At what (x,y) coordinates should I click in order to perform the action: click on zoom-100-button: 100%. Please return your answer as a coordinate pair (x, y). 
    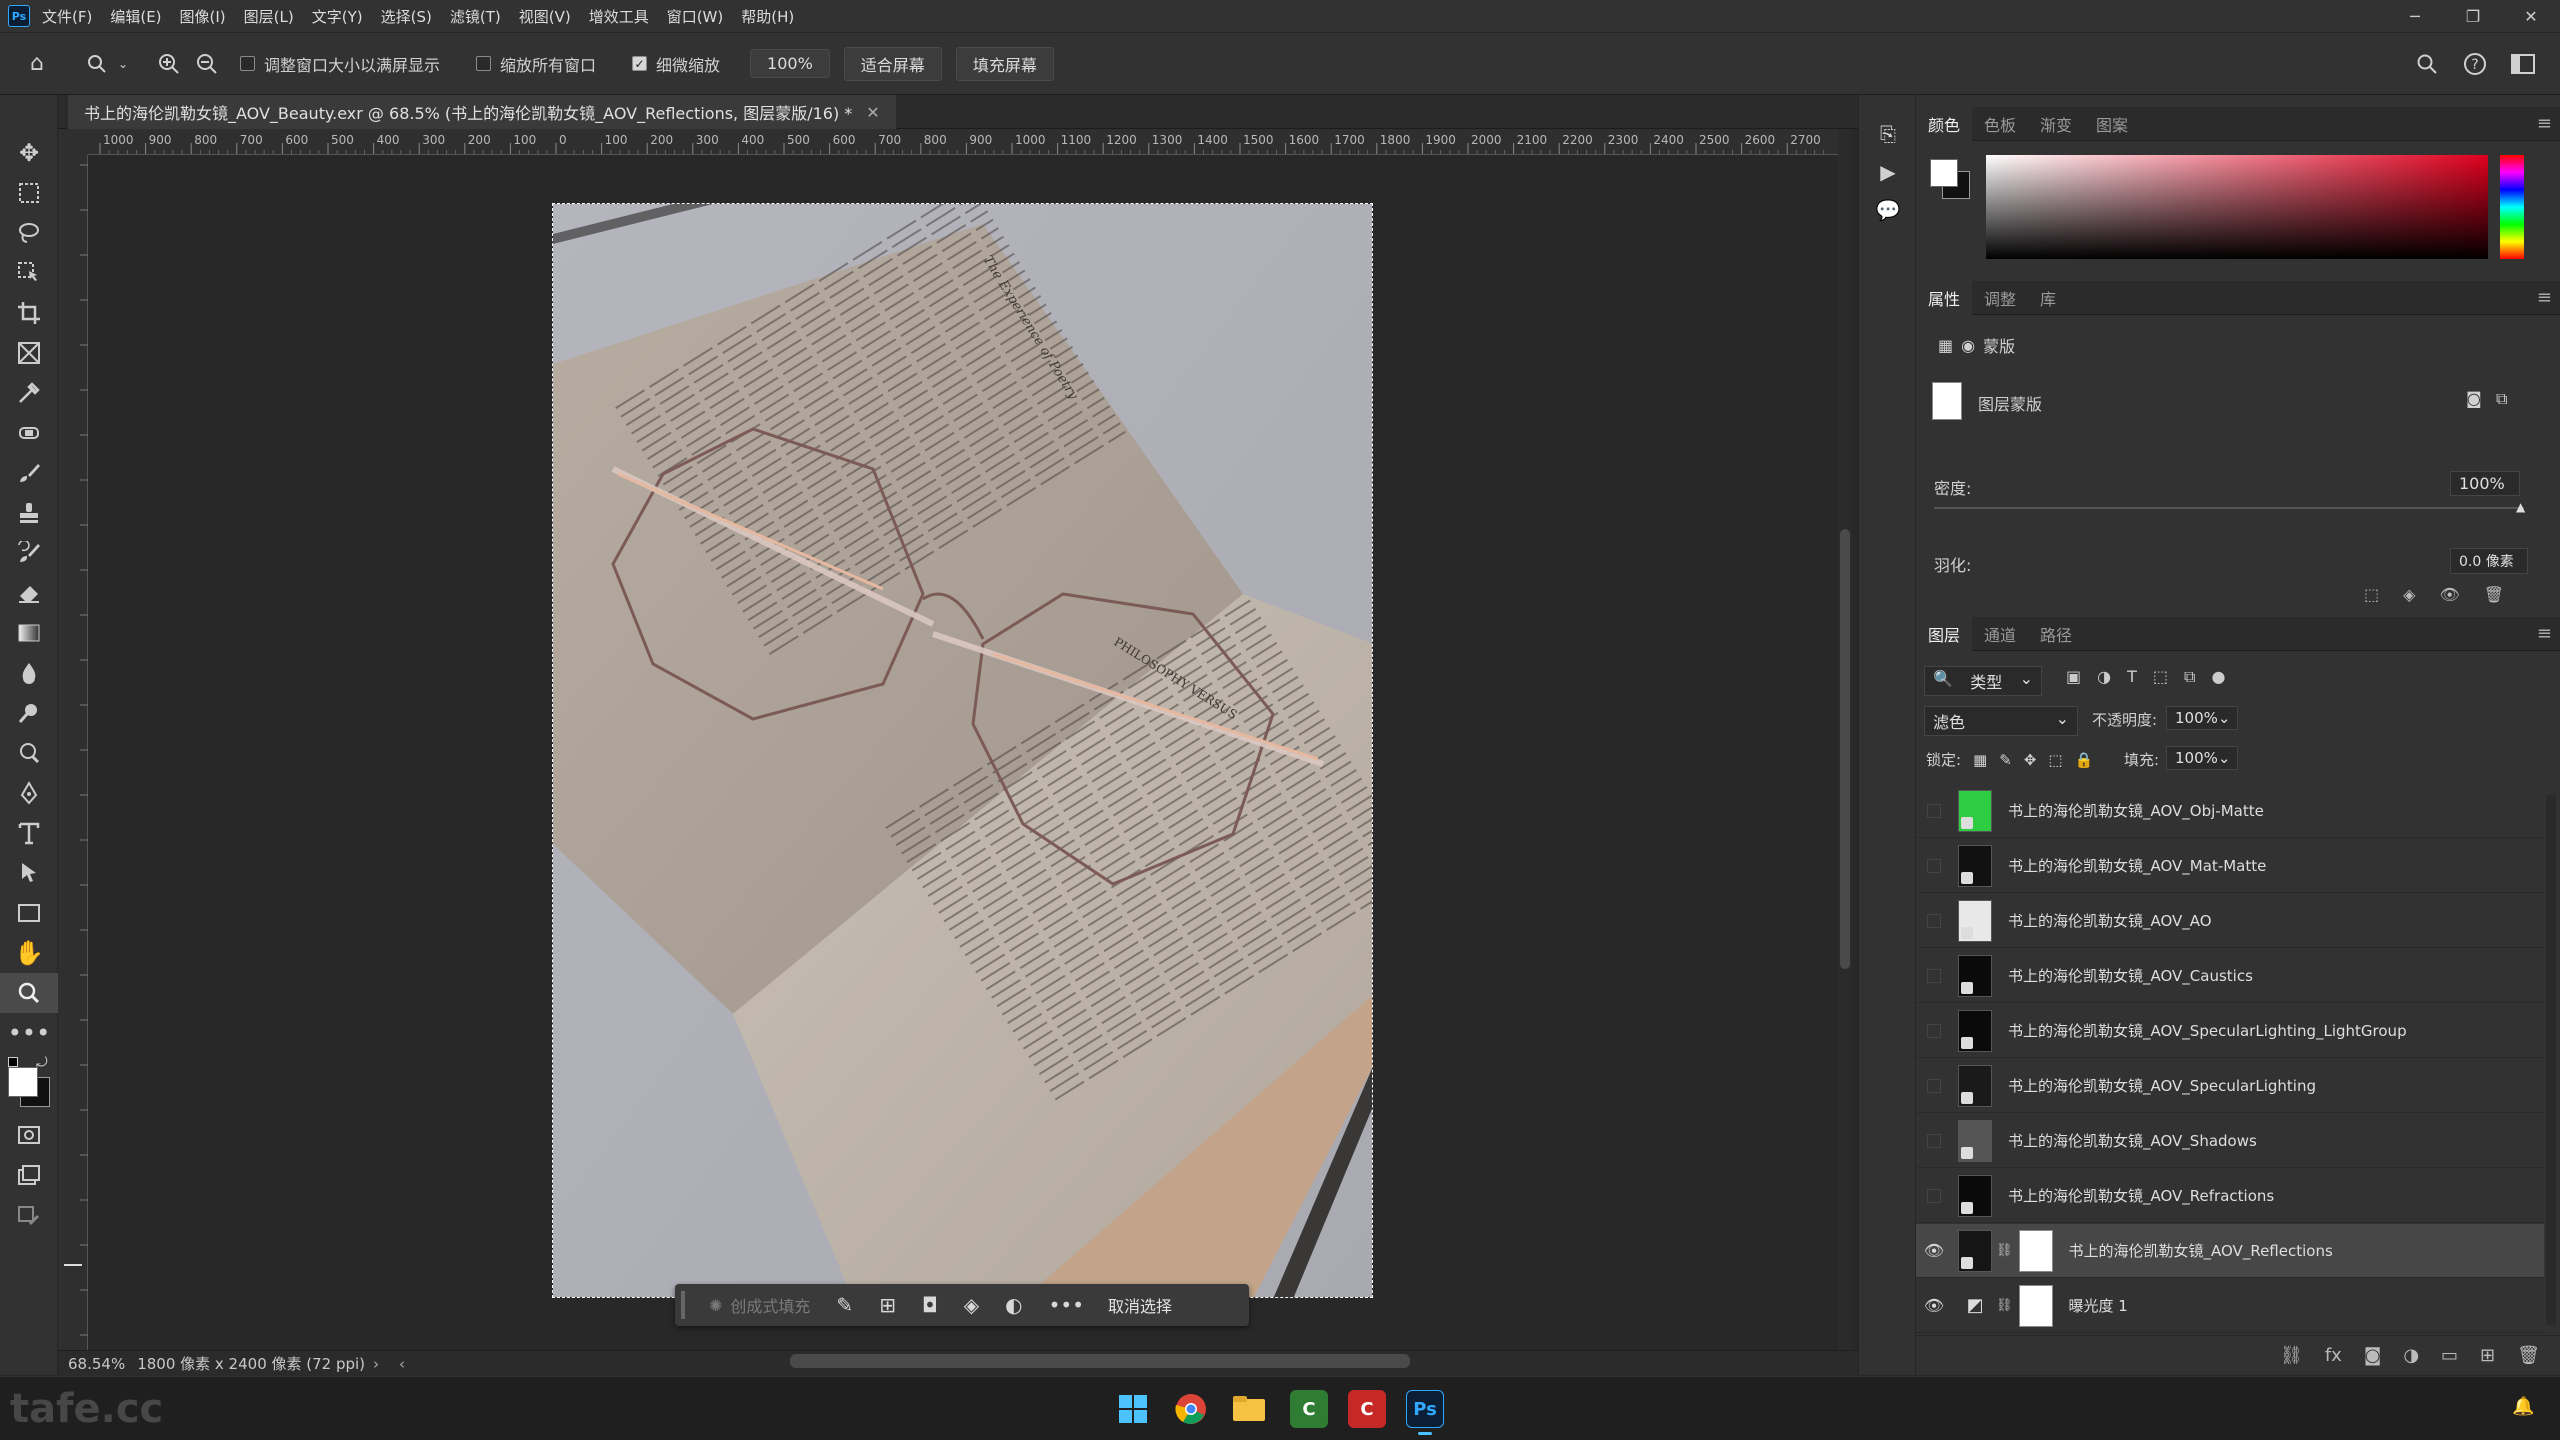
    Looking at the image, I should click on (790, 63).